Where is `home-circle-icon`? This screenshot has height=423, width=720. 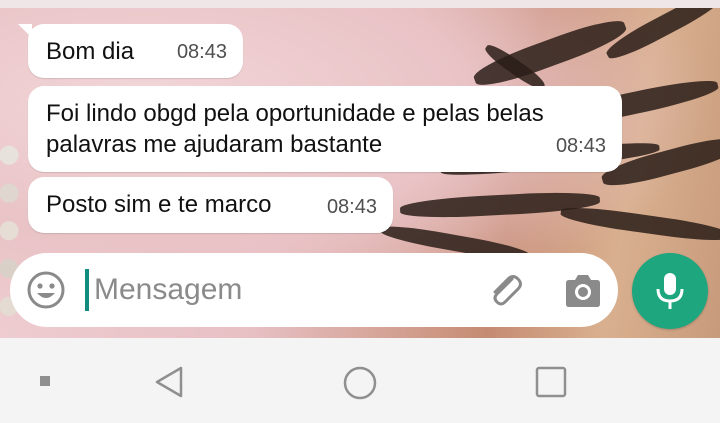 home-circle-icon is located at coordinates (360, 383).